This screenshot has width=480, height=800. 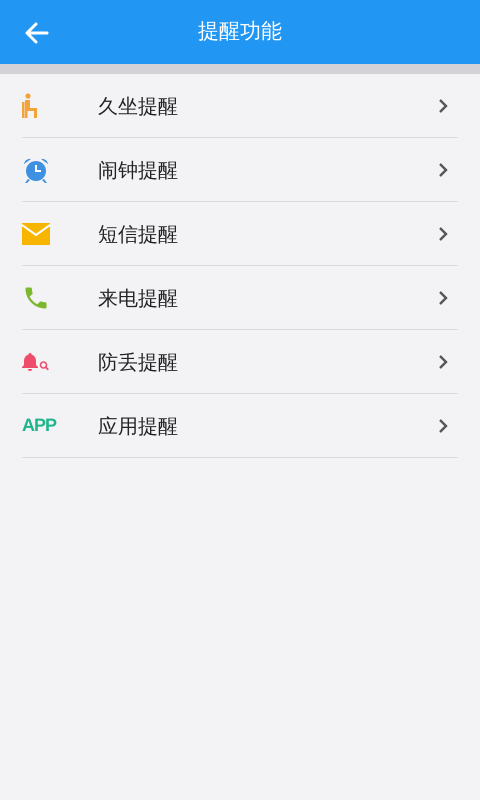 What do you see at coordinates (240, 32) in the screenshot?
I see `screen-title: 提醒功能` at bounding box center [240, 32].